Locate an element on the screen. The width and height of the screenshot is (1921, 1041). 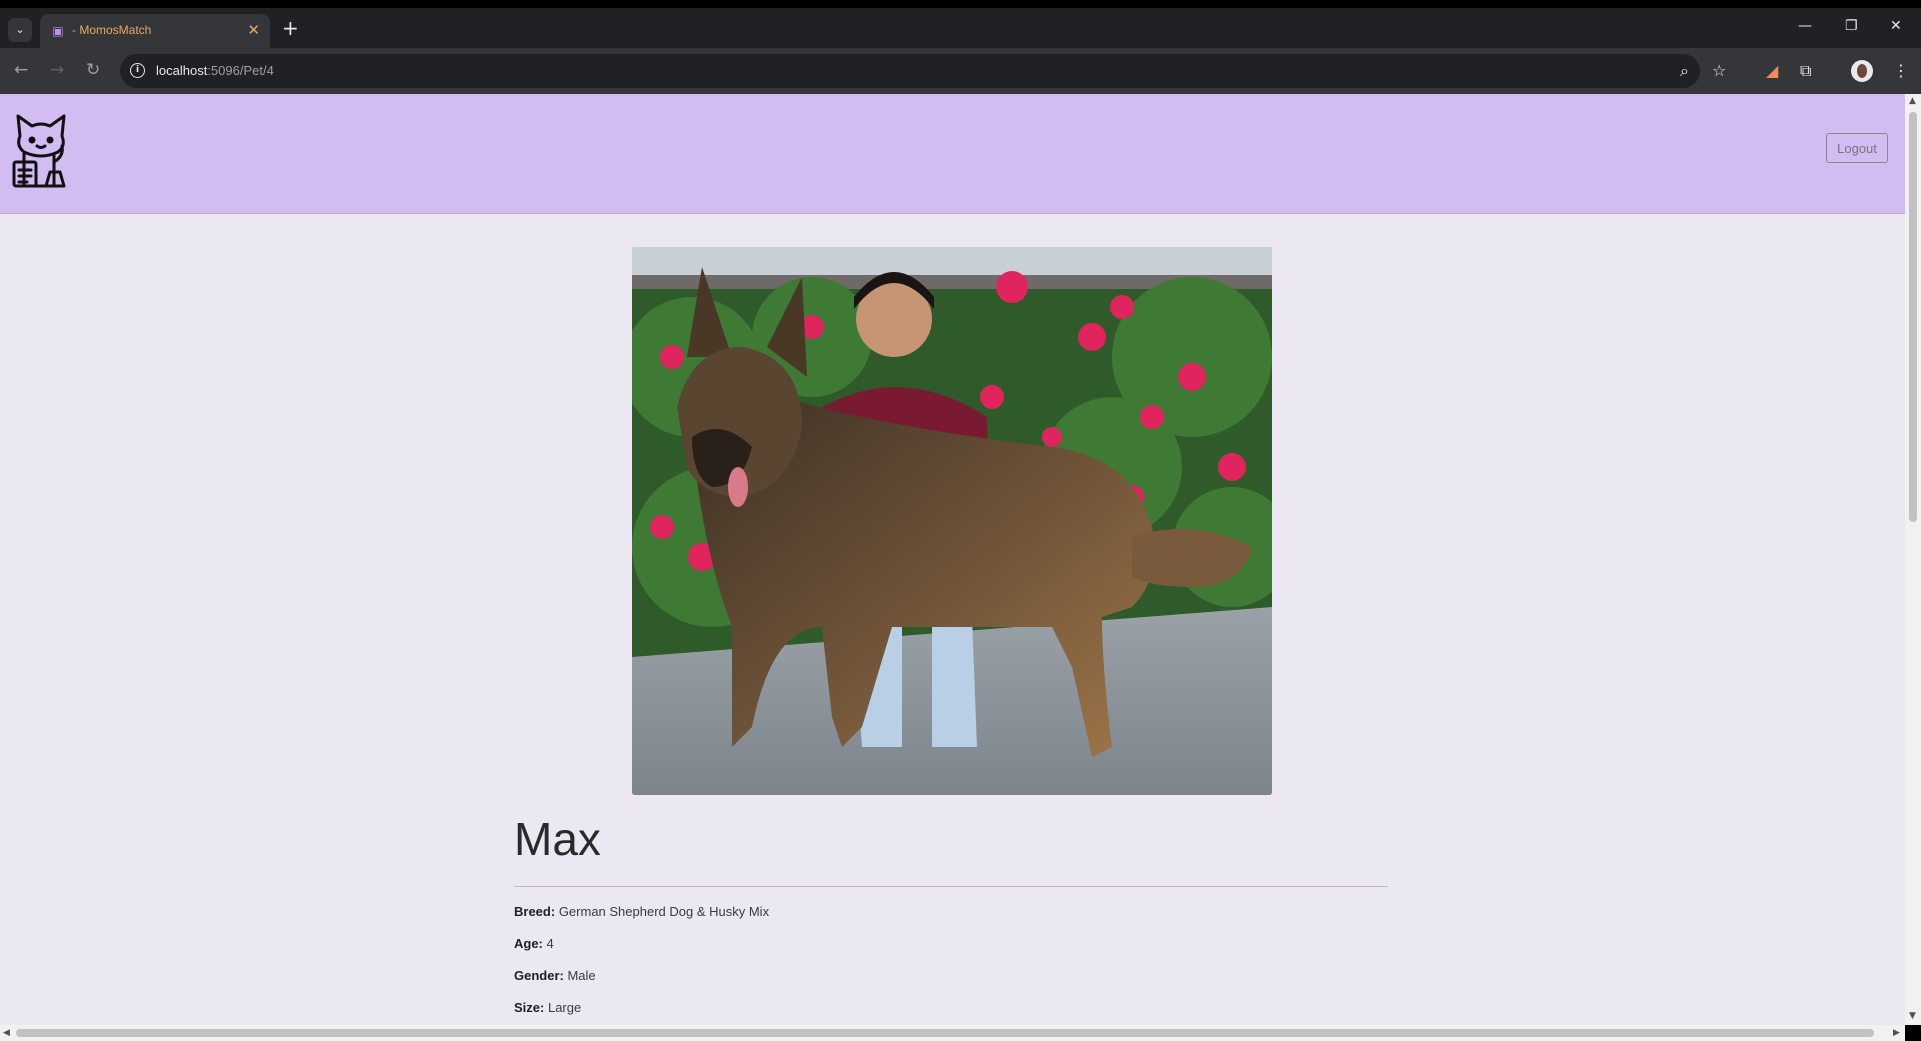
cat-logo-icon is located at coordinates (41, 148).